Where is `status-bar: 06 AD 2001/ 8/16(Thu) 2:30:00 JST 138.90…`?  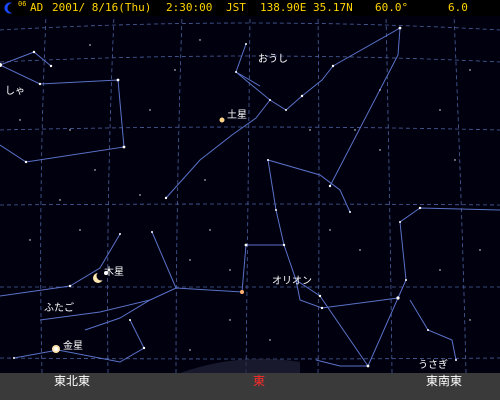
status-bar: 06 AD 2001/ 8/16(Thu) 2:30:00 JST 138.90… is located at coordinates (250, 8).